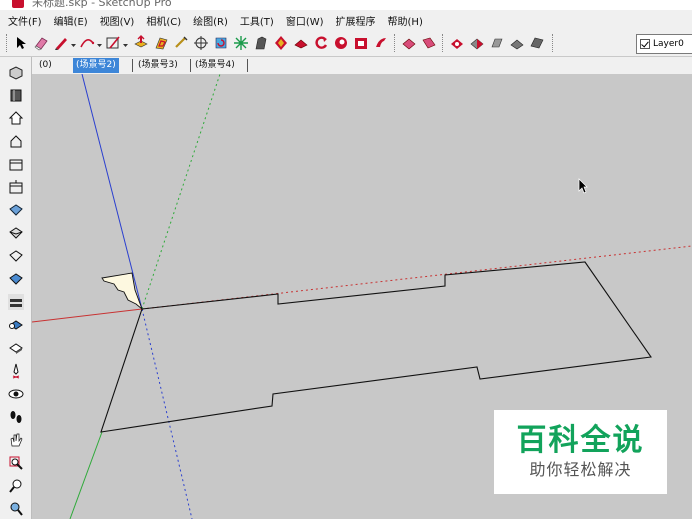 The height and width of the screenshot is (519, 692). I want to click on menu-help: 帮助(H), so click(405, 20).